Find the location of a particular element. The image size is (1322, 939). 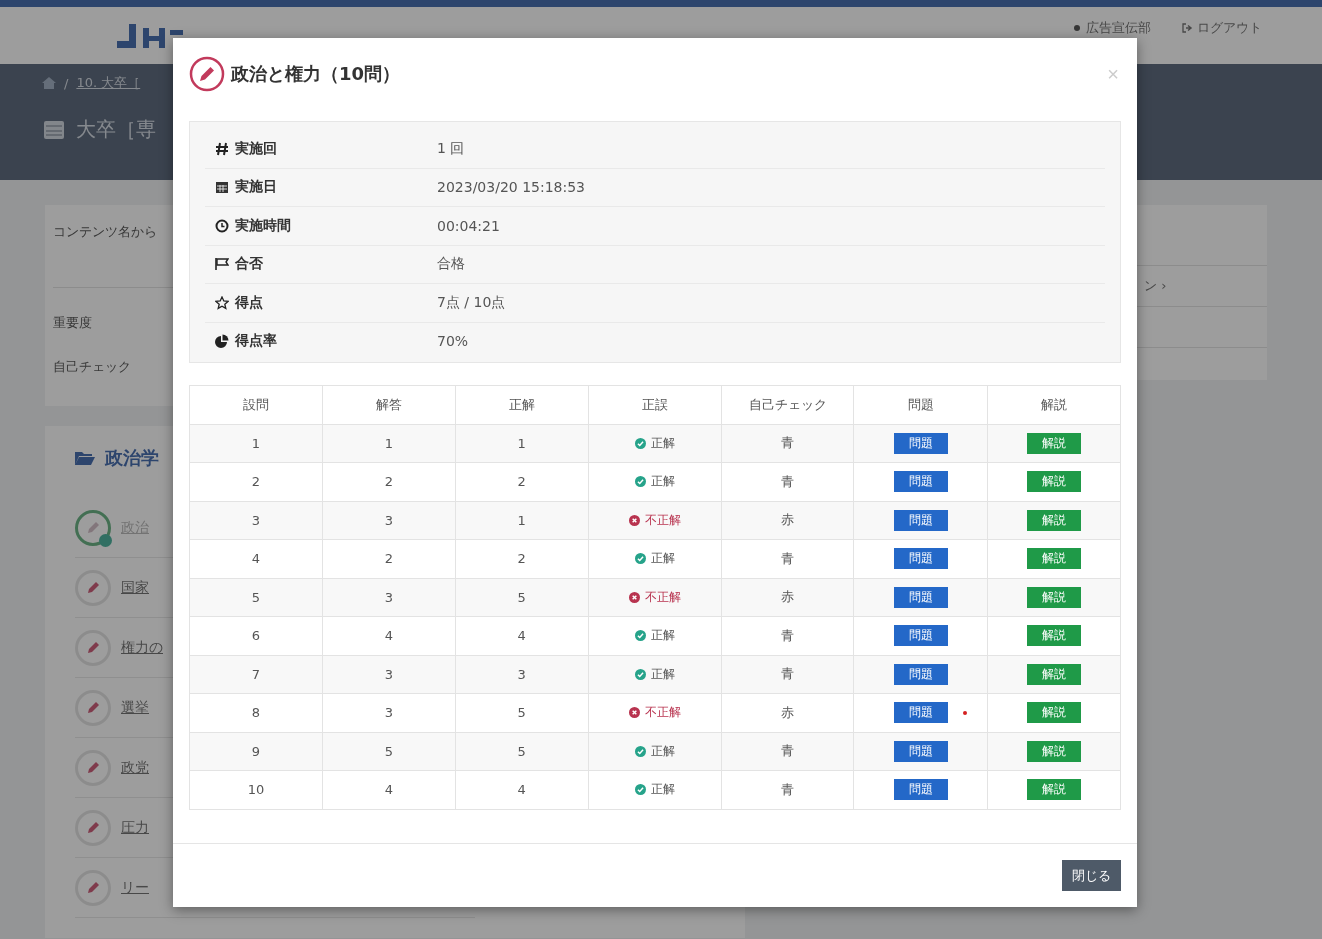

info-value: 合格 is located at coordinates (451, 264).